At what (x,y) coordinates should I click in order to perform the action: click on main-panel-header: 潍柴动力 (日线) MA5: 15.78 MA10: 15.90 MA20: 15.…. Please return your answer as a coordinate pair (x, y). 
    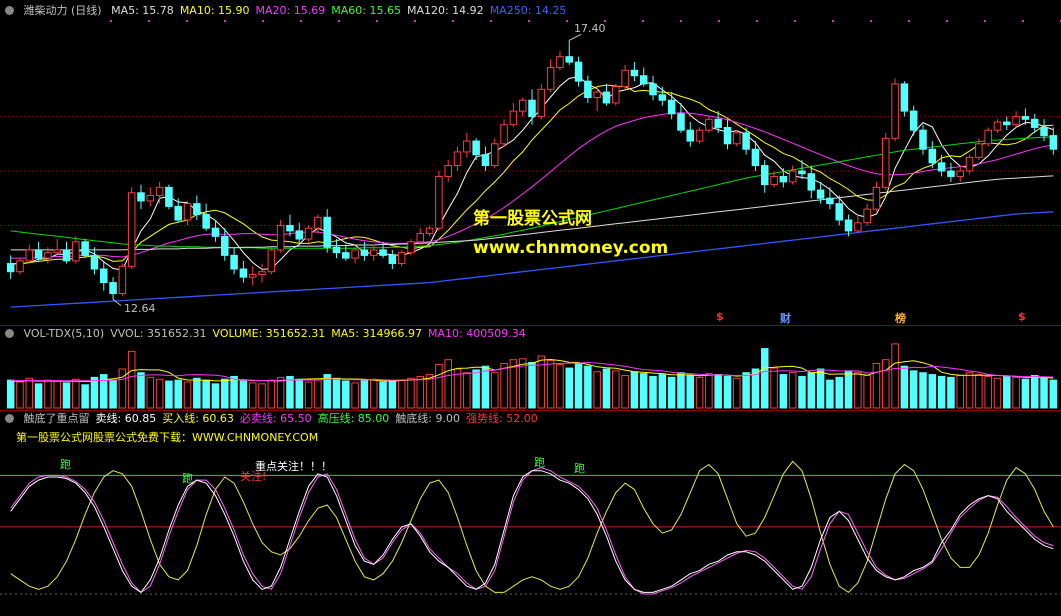
    Looking at the image, I should click on (290, 11).